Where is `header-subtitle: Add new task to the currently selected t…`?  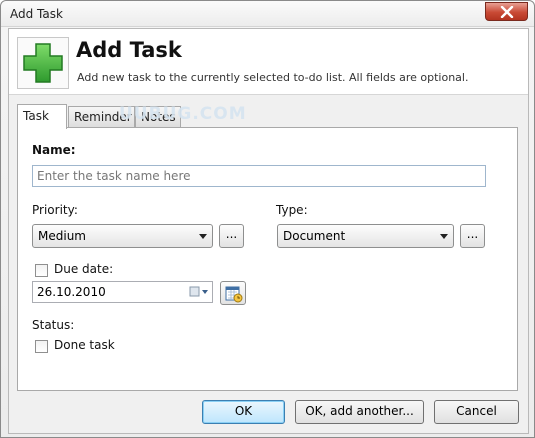
header-subtitle: Add new task to the currently selected t… is located at coordinates (273, 77).